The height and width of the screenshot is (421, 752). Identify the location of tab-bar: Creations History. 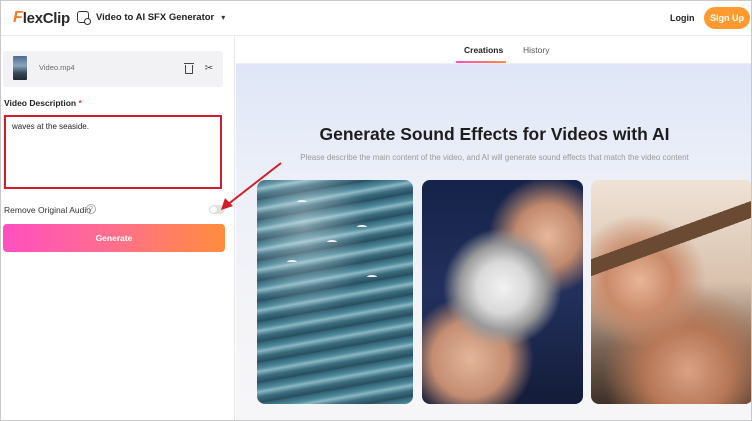
(493, 50).